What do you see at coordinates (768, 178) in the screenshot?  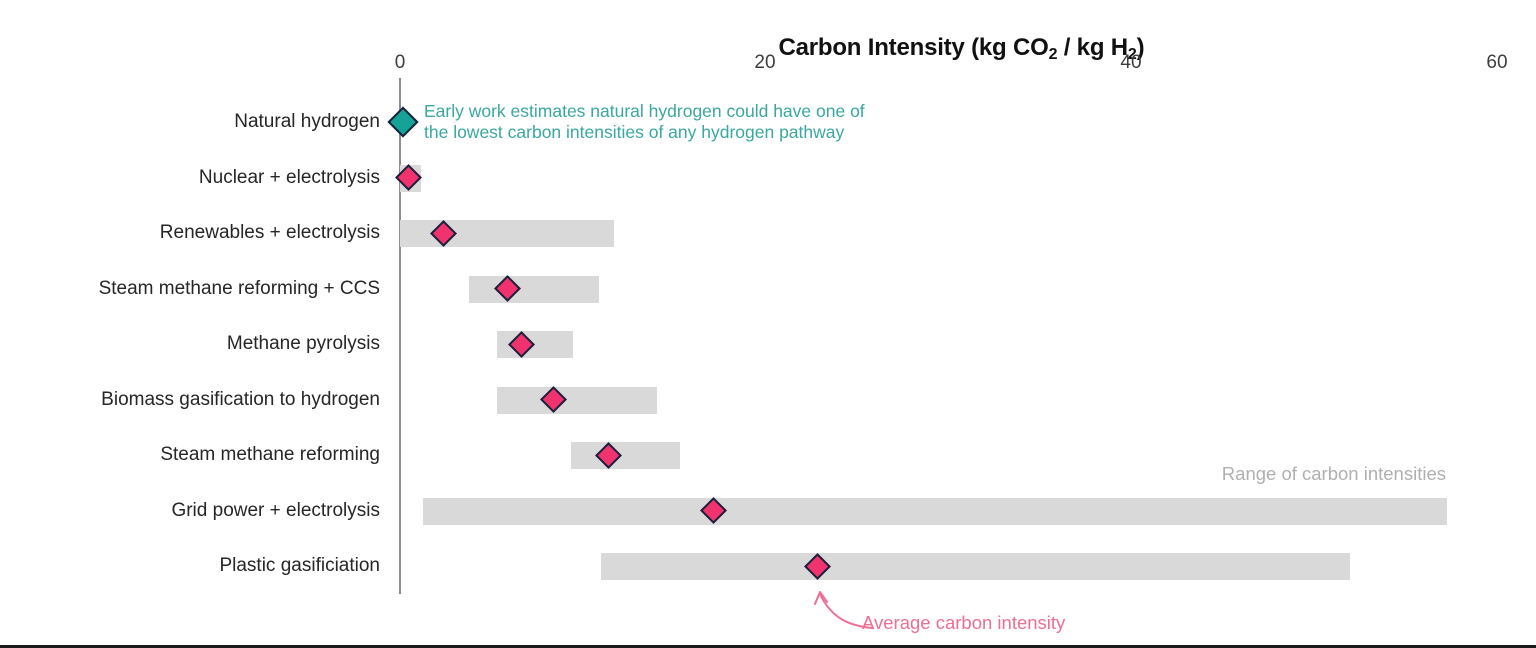 I see `chart-row: Nuclear + electrolysis` at bounding box center [768, 178].